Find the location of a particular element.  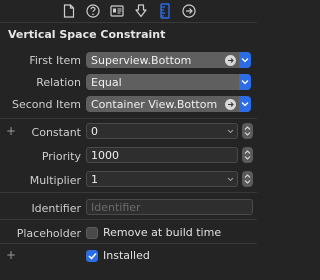

first-item-popup: Superview.Bottom is located at coordinates (168, 60).